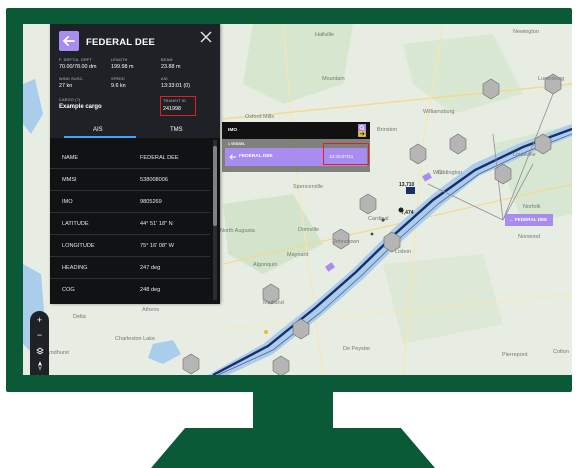 This screenshot has height=468, width=578. What do you see at coordinates (154, 180) in the screenshot?
I see `row-value: 538008006` at bounding box center [154, 180].